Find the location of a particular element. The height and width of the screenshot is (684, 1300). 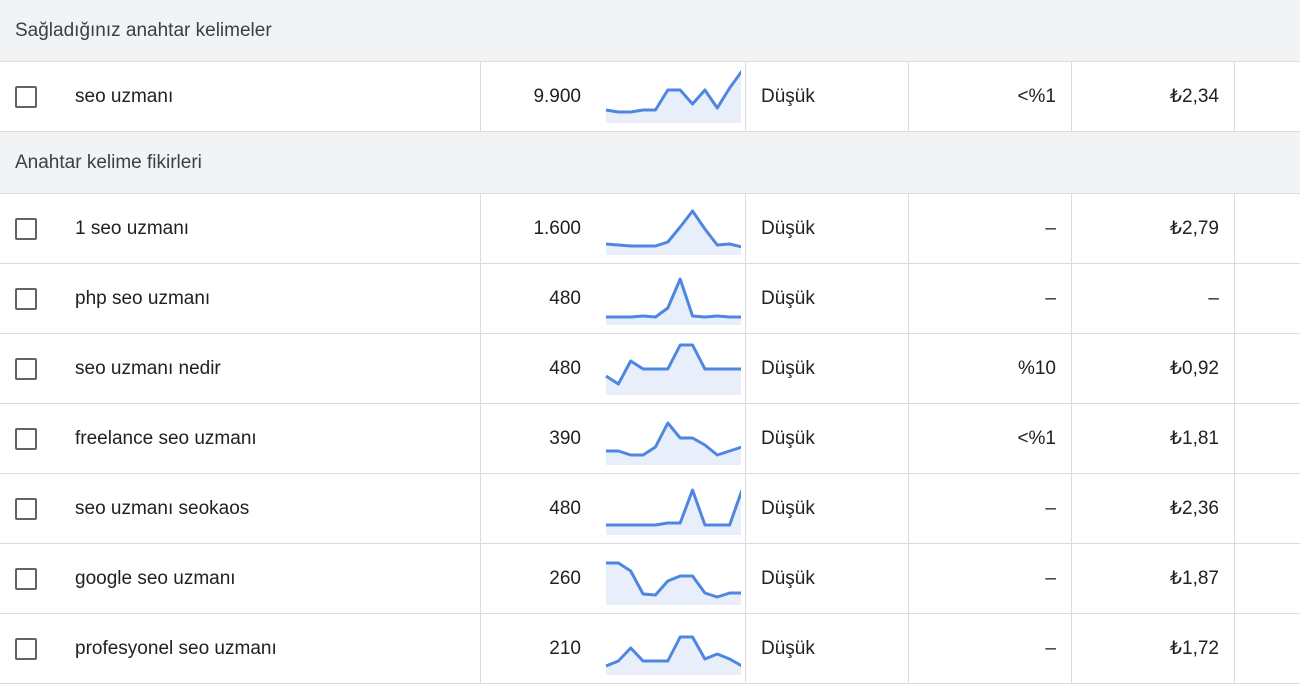

top-of-page-bid-cell: – is located at coordinates (1153, 298).